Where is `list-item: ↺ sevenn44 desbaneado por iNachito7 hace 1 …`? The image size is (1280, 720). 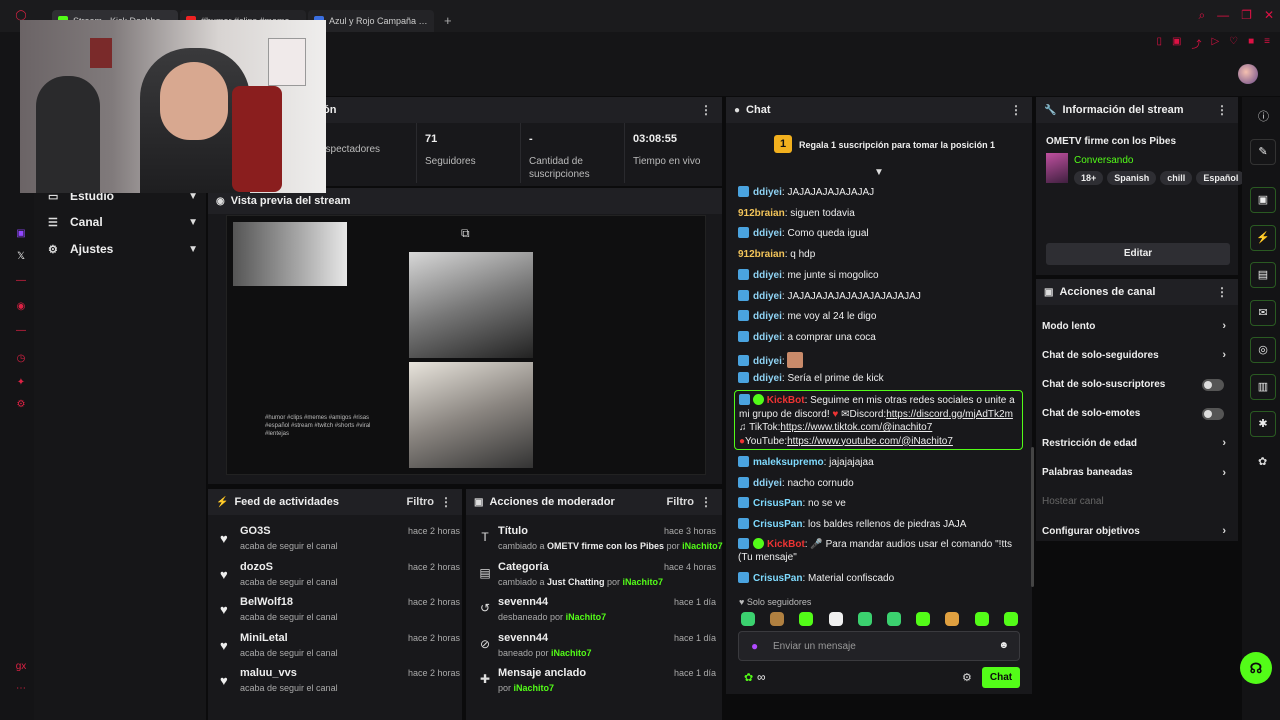
list-item: ↺ sevenn44 desbaneado por iNachito7 hace 1 … is located at coordinates (597, 613).